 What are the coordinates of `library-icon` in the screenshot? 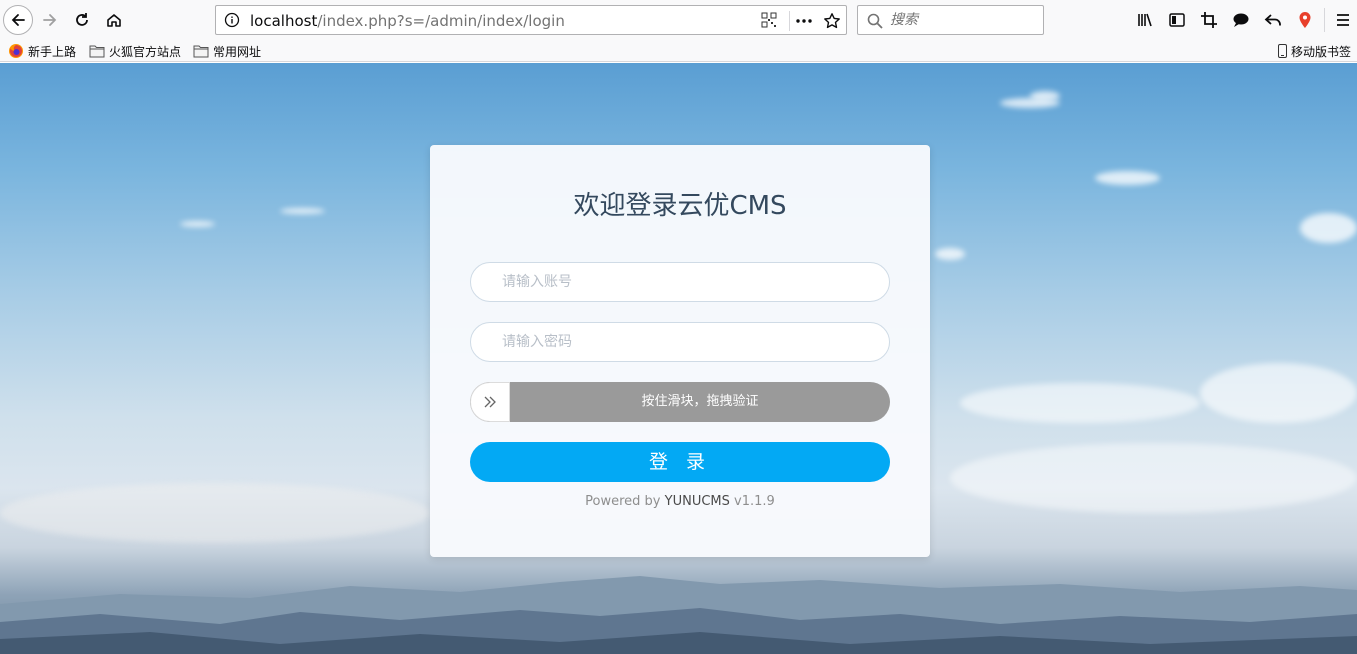 It's located at (1145, 20).